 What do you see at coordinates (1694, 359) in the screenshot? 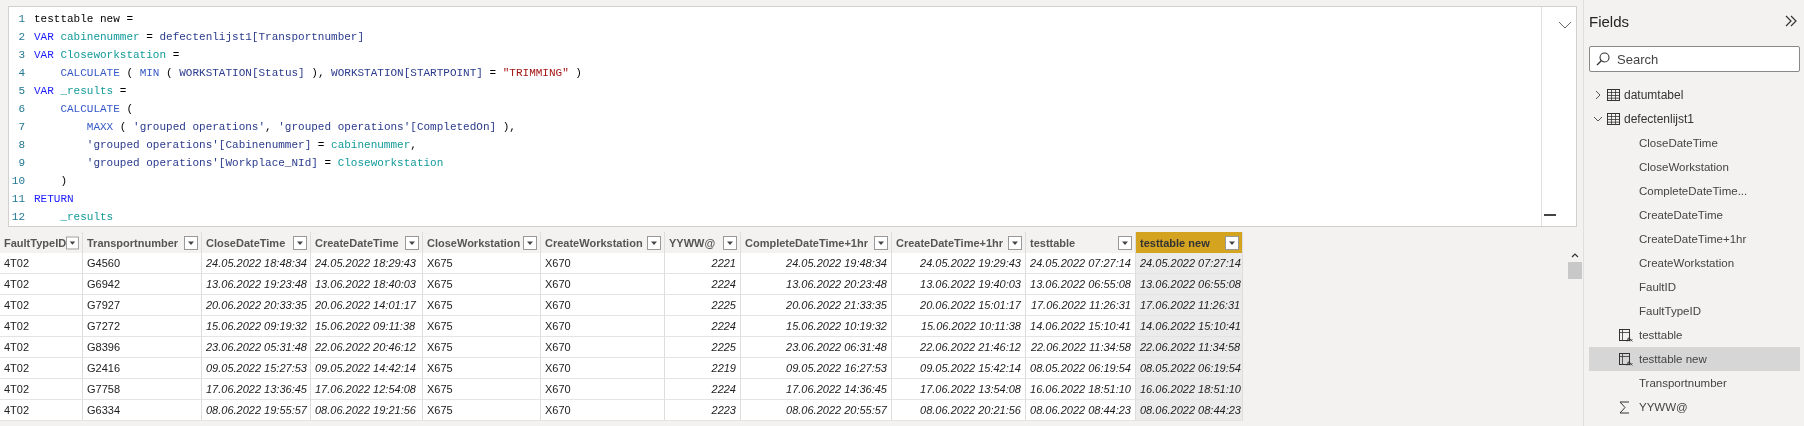
I see `field-item: testtable new` at bounding box center [1694, 359].